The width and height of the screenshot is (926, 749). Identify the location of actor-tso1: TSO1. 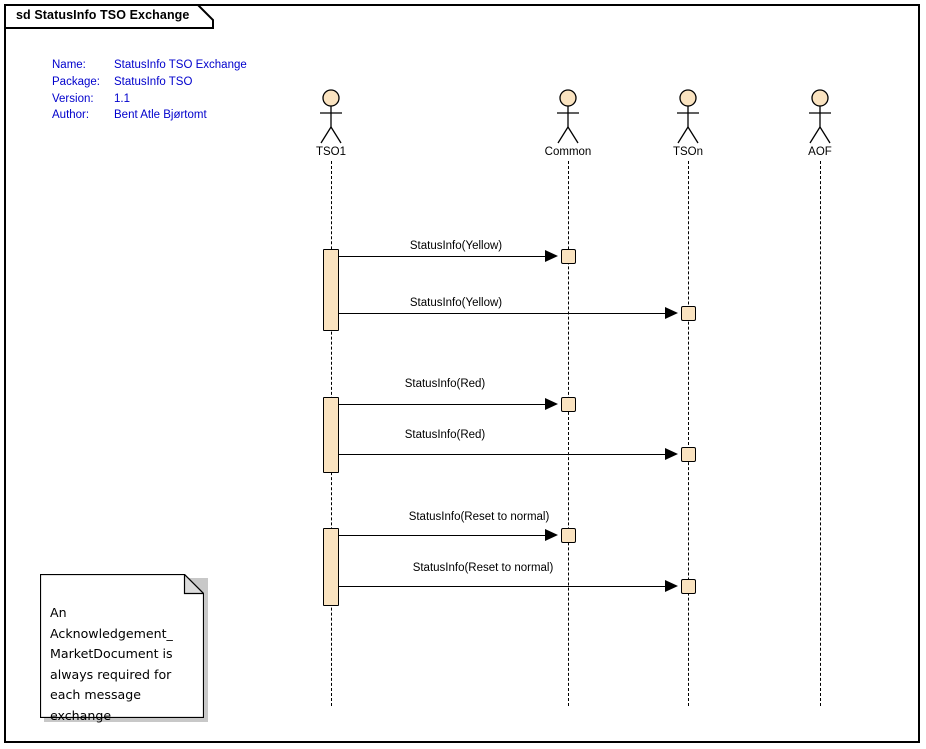
(331, 123).